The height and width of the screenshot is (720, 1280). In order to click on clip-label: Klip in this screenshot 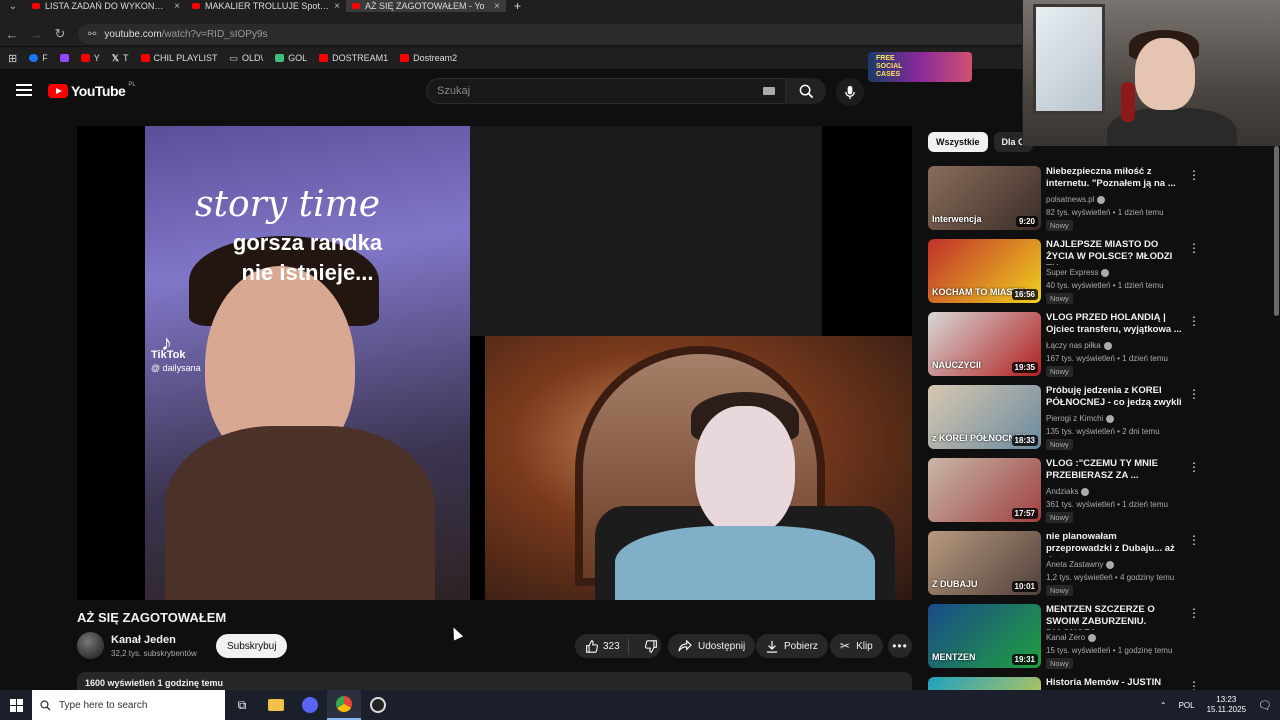, I will do `click(864, 646)`.